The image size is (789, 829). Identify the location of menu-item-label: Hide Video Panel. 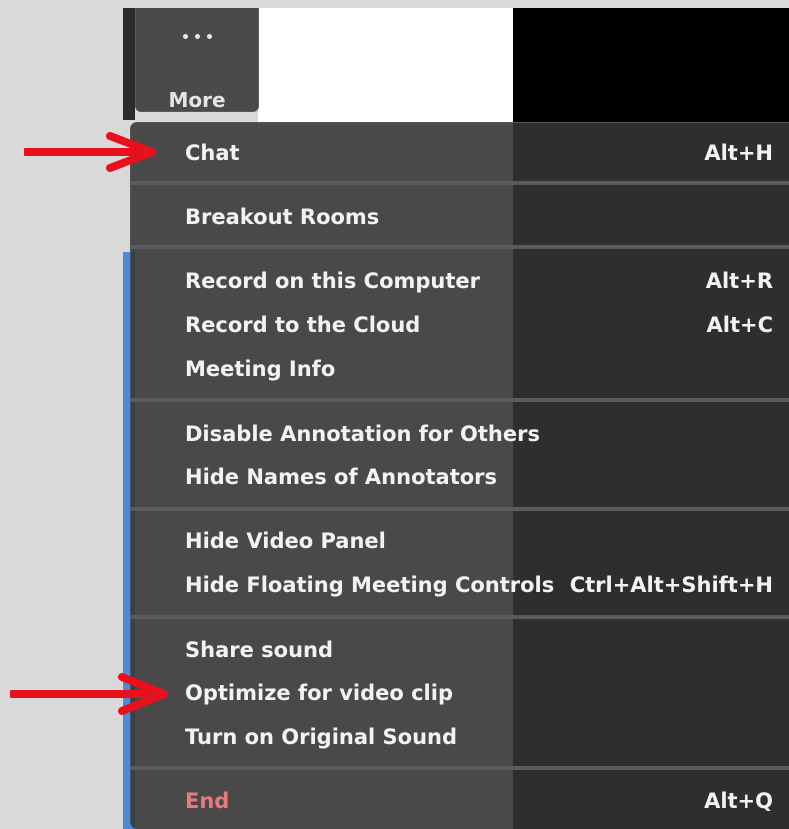
(285, 541).